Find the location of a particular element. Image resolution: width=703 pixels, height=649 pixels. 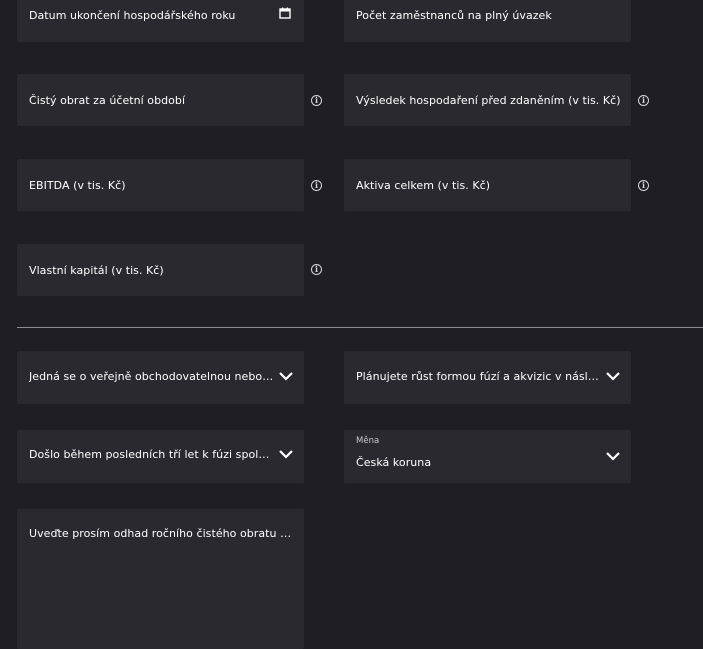

employees-label: Počet zaměstnanců na plný úvazek is located at coordinates (454, 15).